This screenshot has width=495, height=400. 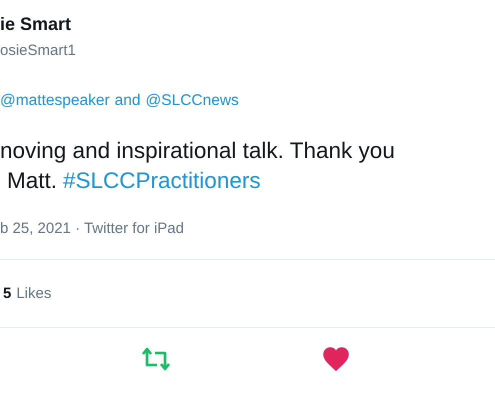 What do you see at coordinates (92, 229) in the screenshot?
I see `tweet-date: b 25, 2021 · Twitter for iPad` at bounding box center [92, 229].